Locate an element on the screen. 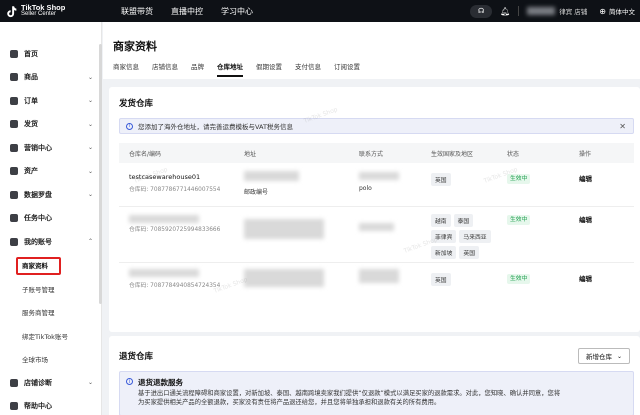  banner-text: 您添加了海外仓地址，请完善运费模板与VAT税务信息 is located at coordinates (215, 127).